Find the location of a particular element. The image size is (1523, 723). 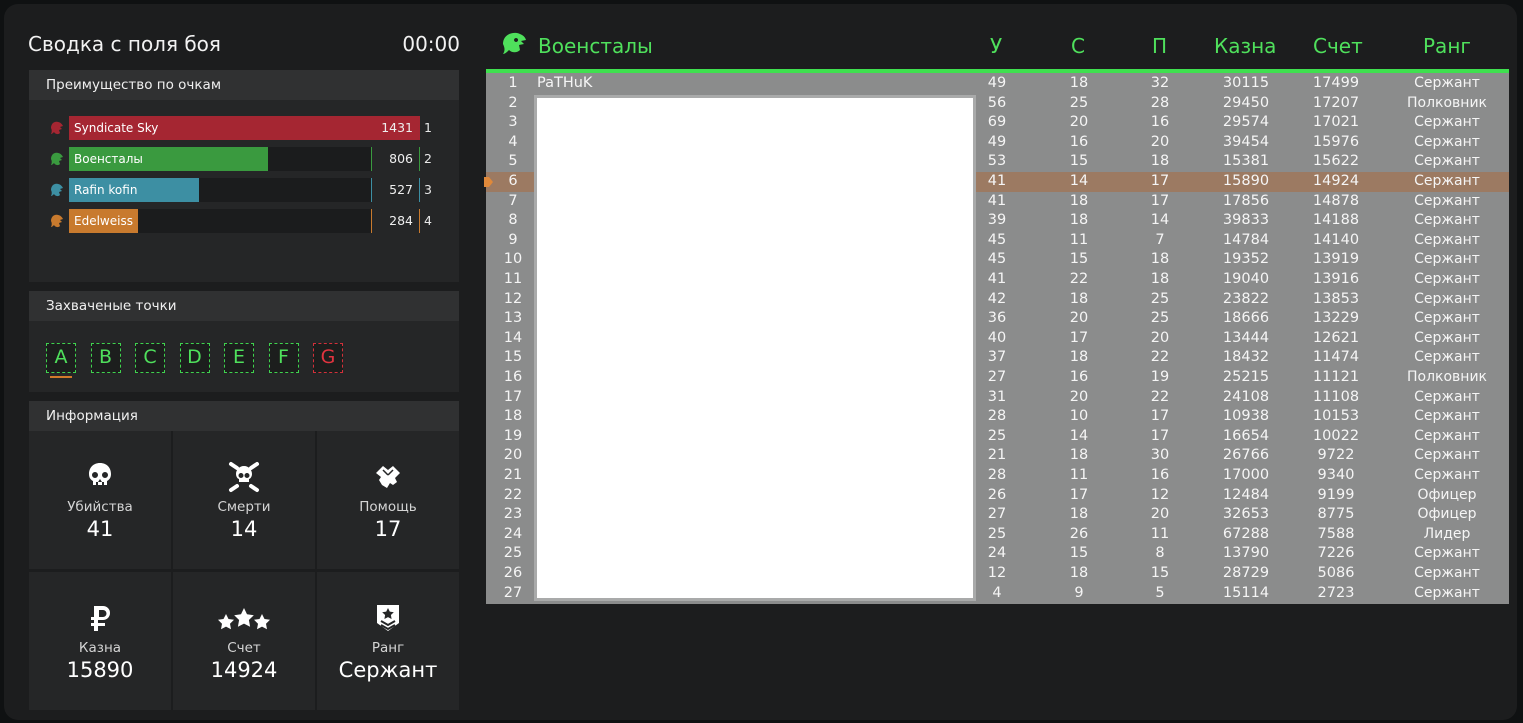

deaths-stat: Смерти 14 is located at coordinates (244, 500).